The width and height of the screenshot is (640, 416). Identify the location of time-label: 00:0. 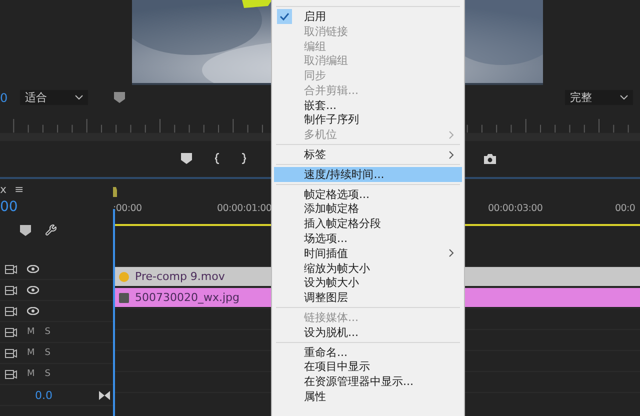
(625, 208).